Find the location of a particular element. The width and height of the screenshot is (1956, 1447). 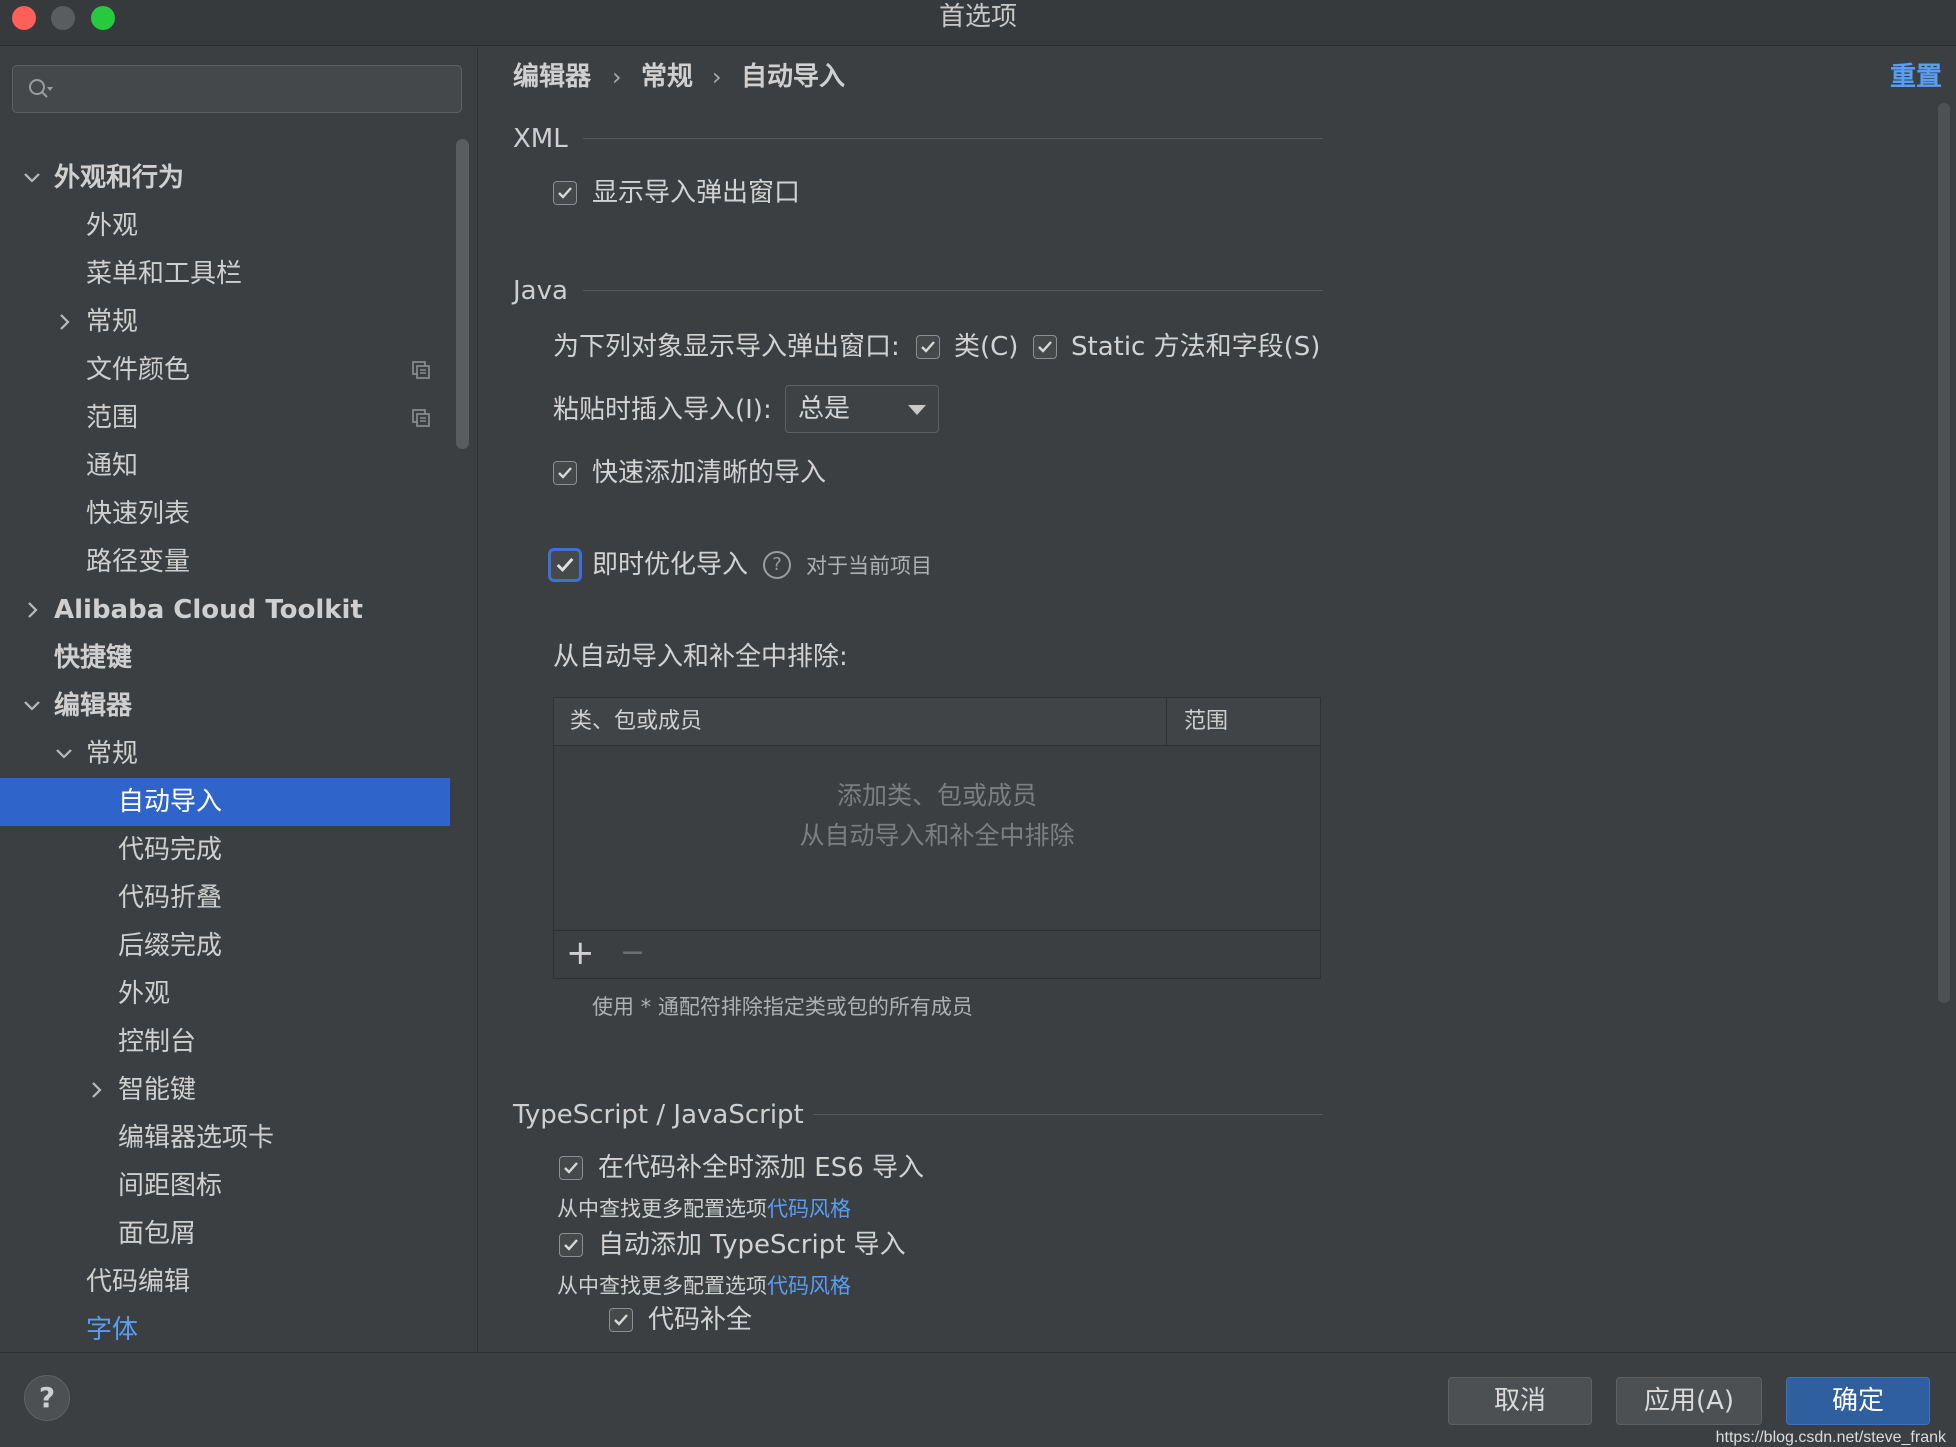

sidebar-item: 代码折叠 is located at coordinates (225, 898).